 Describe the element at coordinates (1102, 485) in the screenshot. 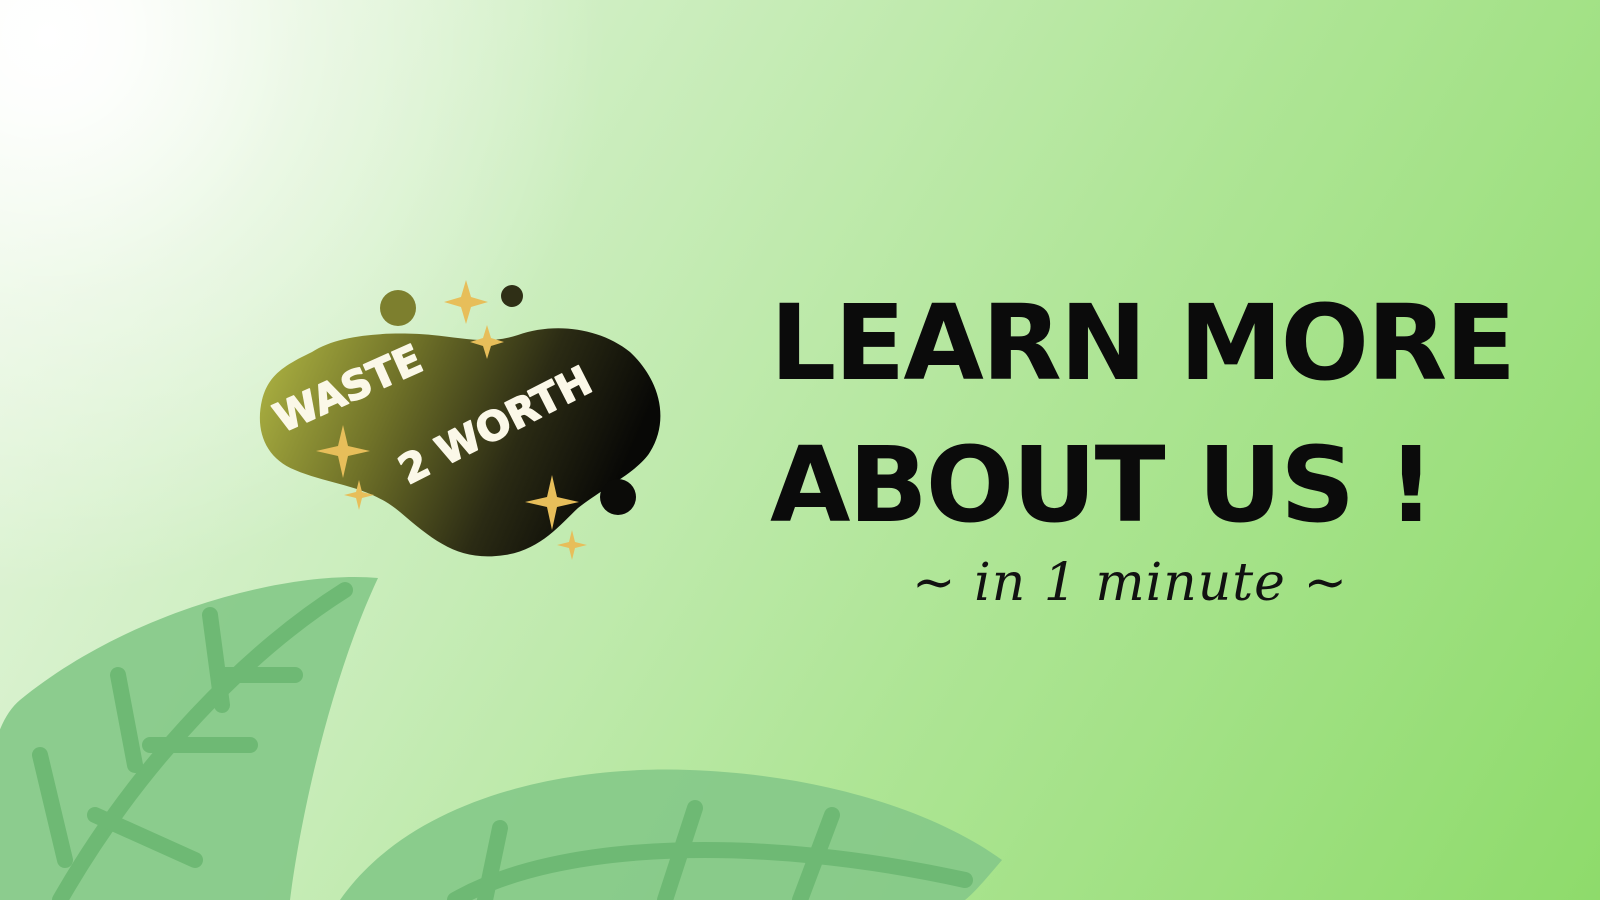

I see `headline-line-2: ABOUT US !` at that location.